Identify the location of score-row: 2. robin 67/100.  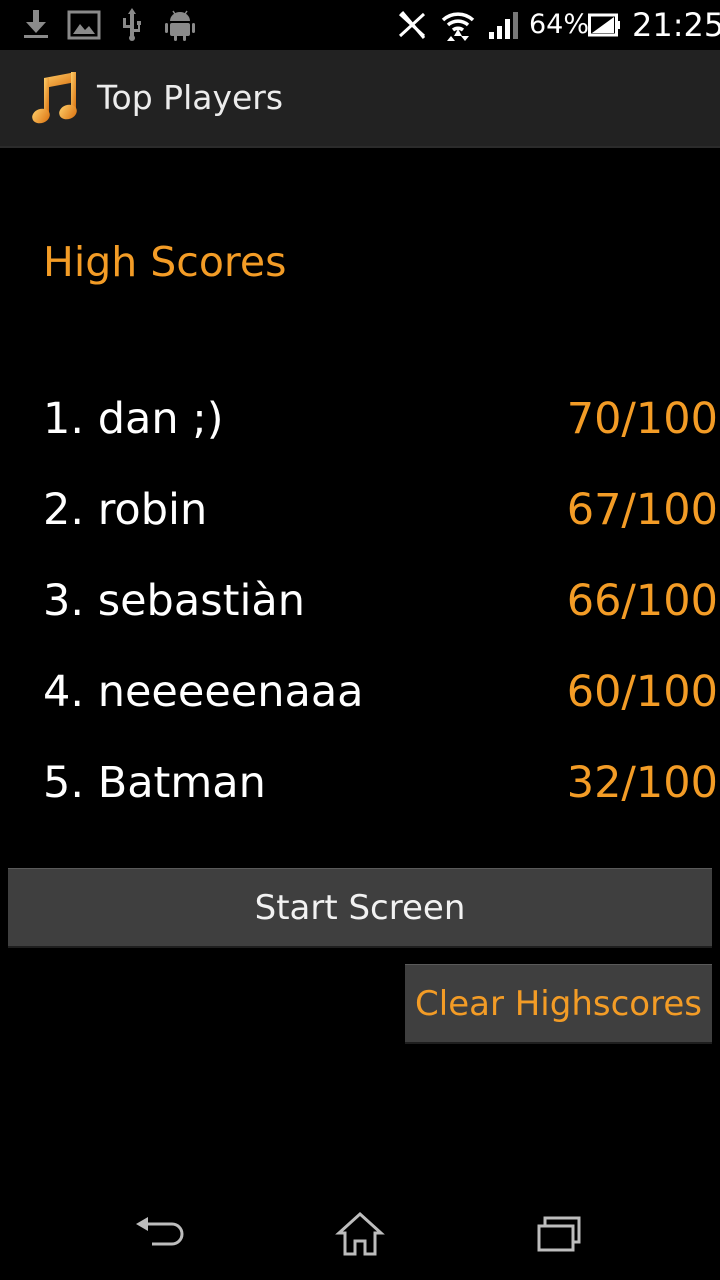
(360, 515).